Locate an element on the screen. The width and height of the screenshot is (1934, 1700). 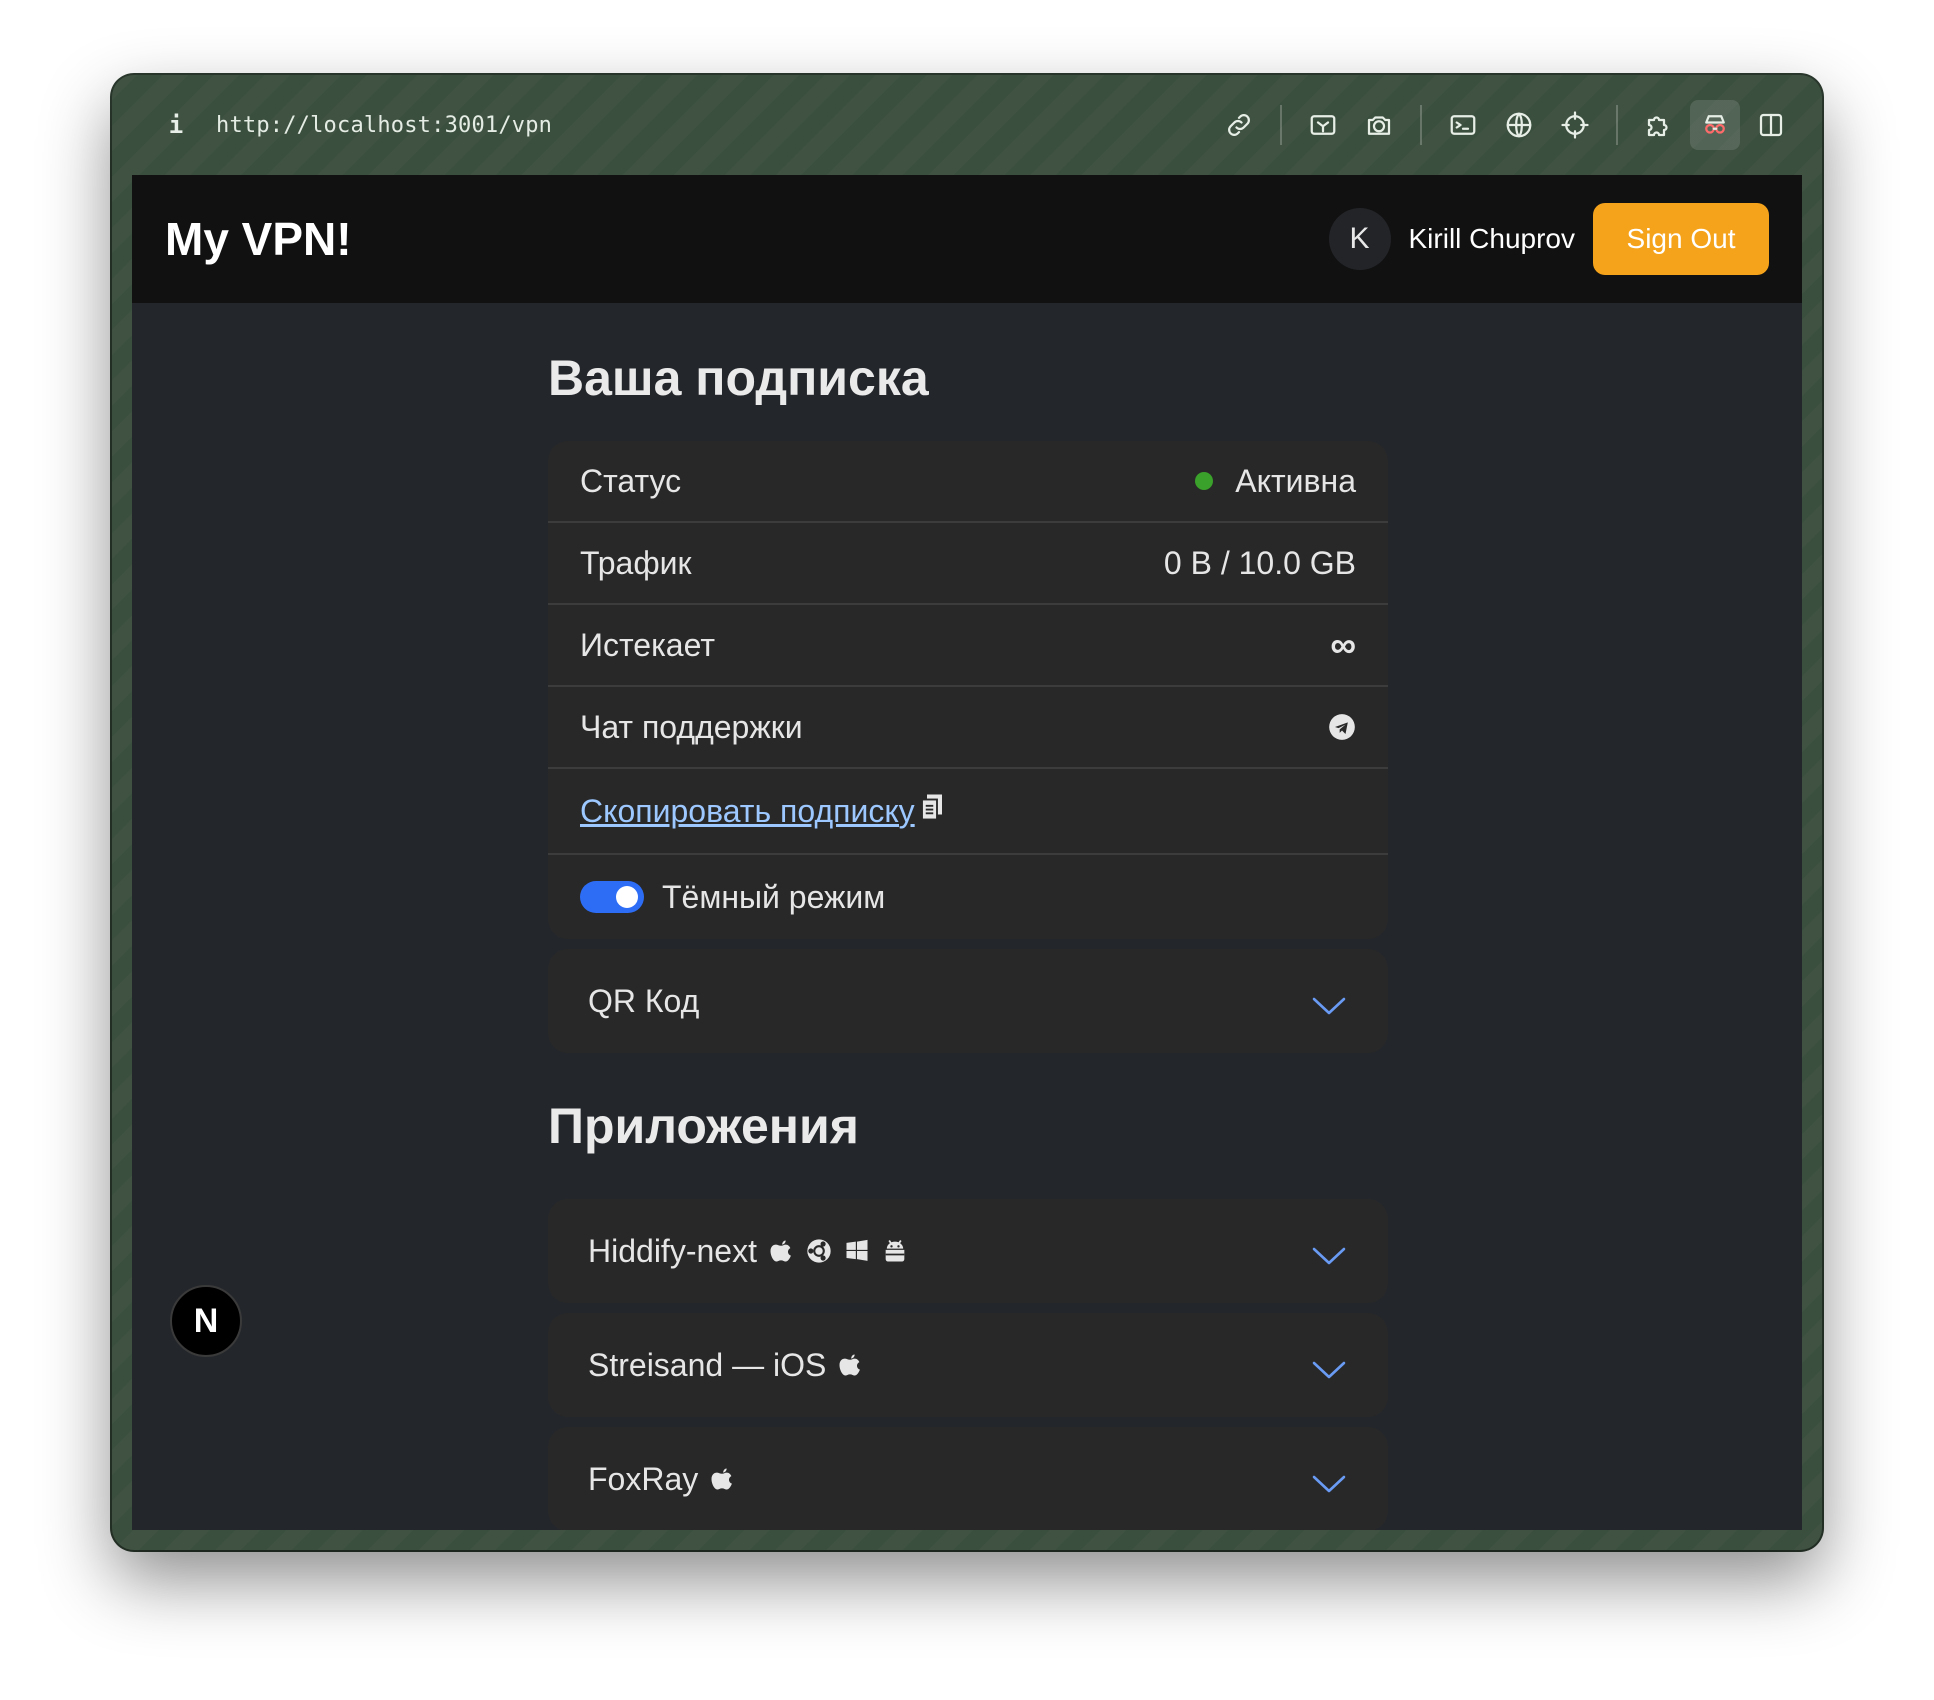
username: Kirill Chuprov is located at coordinates (1492, 238).